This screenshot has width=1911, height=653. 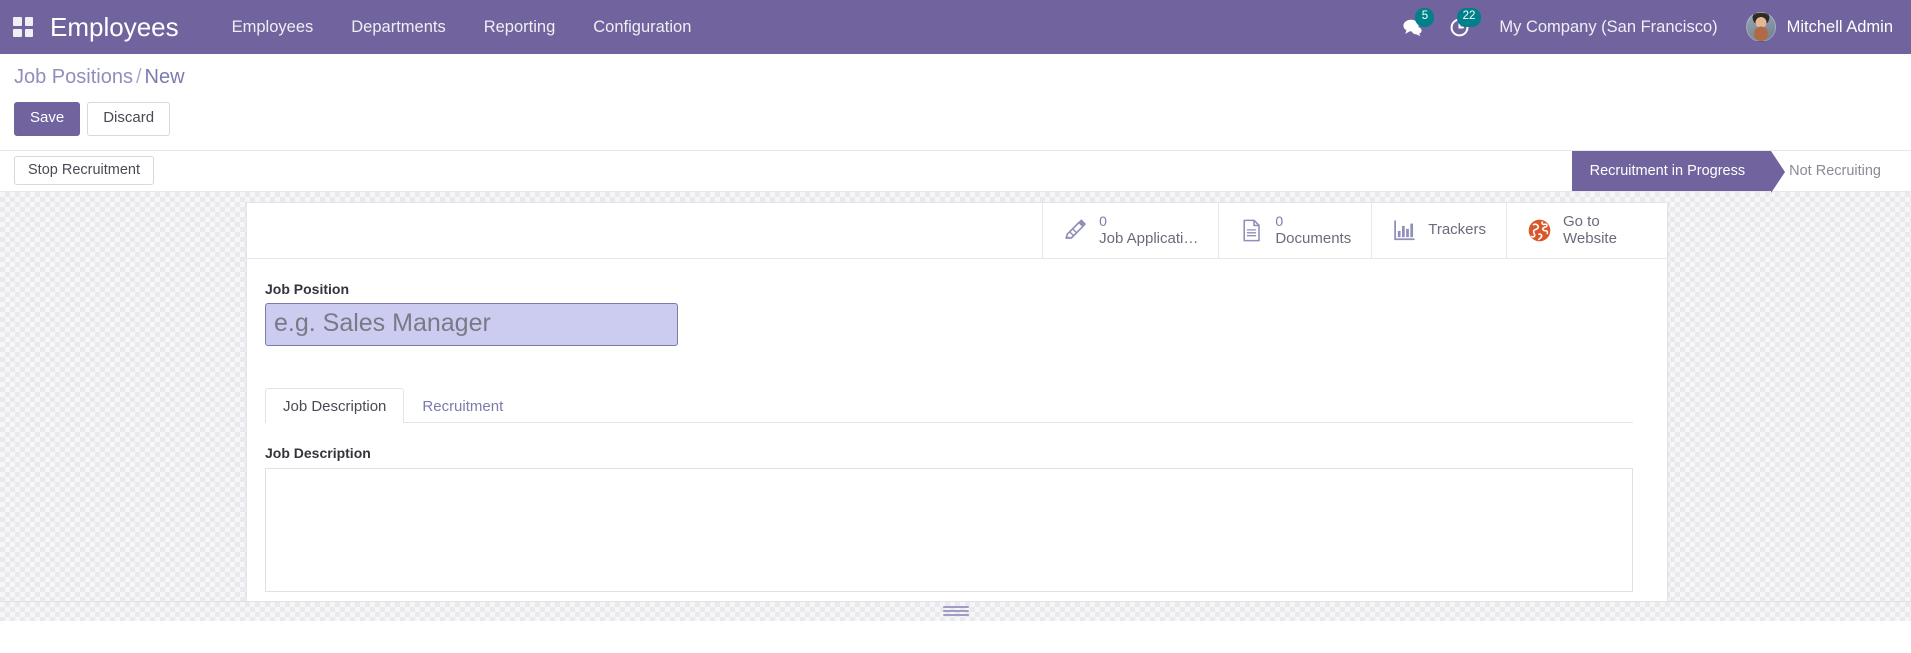 I want to click on user-menu: Mitchell Admin, so click(x=1815, y=27).